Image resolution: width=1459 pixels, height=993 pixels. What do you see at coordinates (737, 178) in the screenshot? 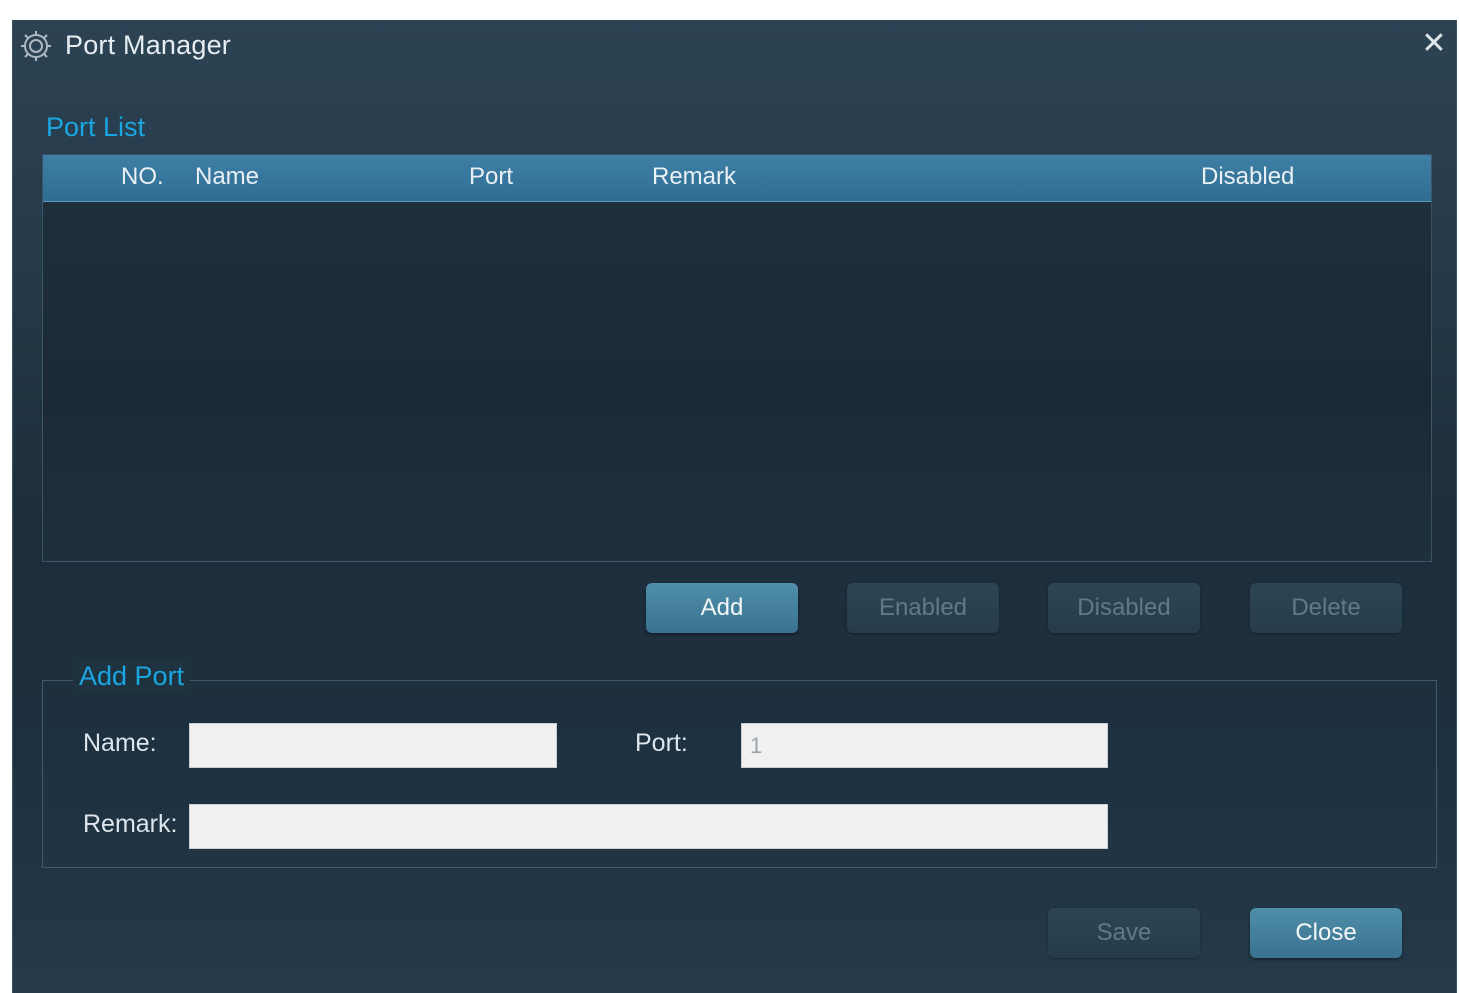
I see `table-header: NO. Name Port Remark Disabled` at bounding box center [737, 178].